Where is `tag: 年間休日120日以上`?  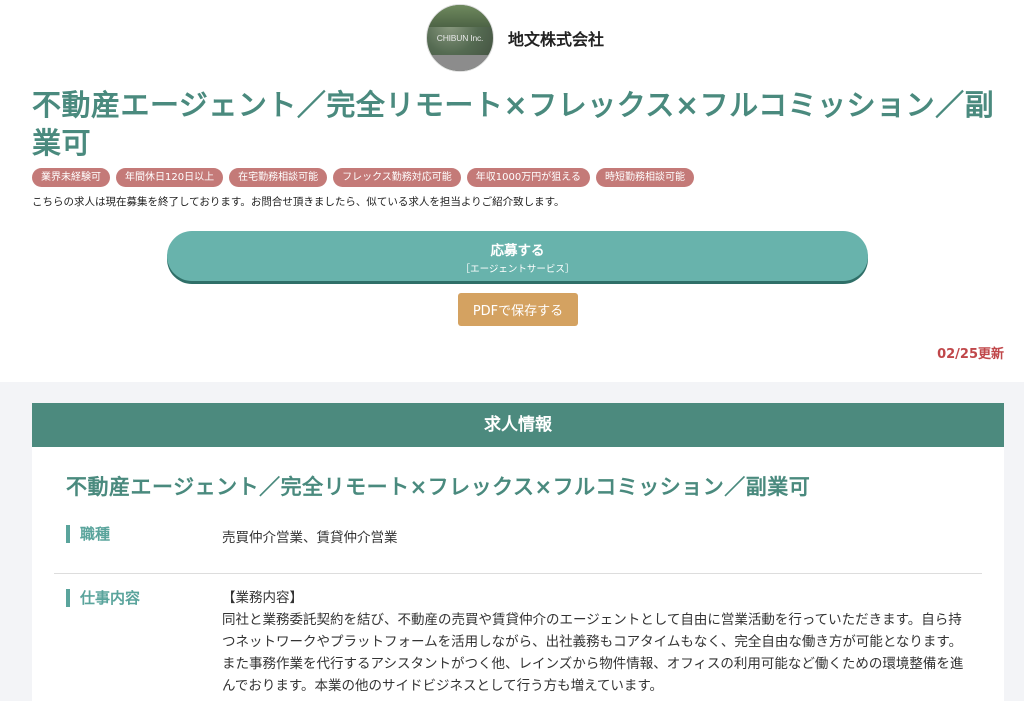 tag: 年間休日120日以上 is located at coordinates (170, 177).